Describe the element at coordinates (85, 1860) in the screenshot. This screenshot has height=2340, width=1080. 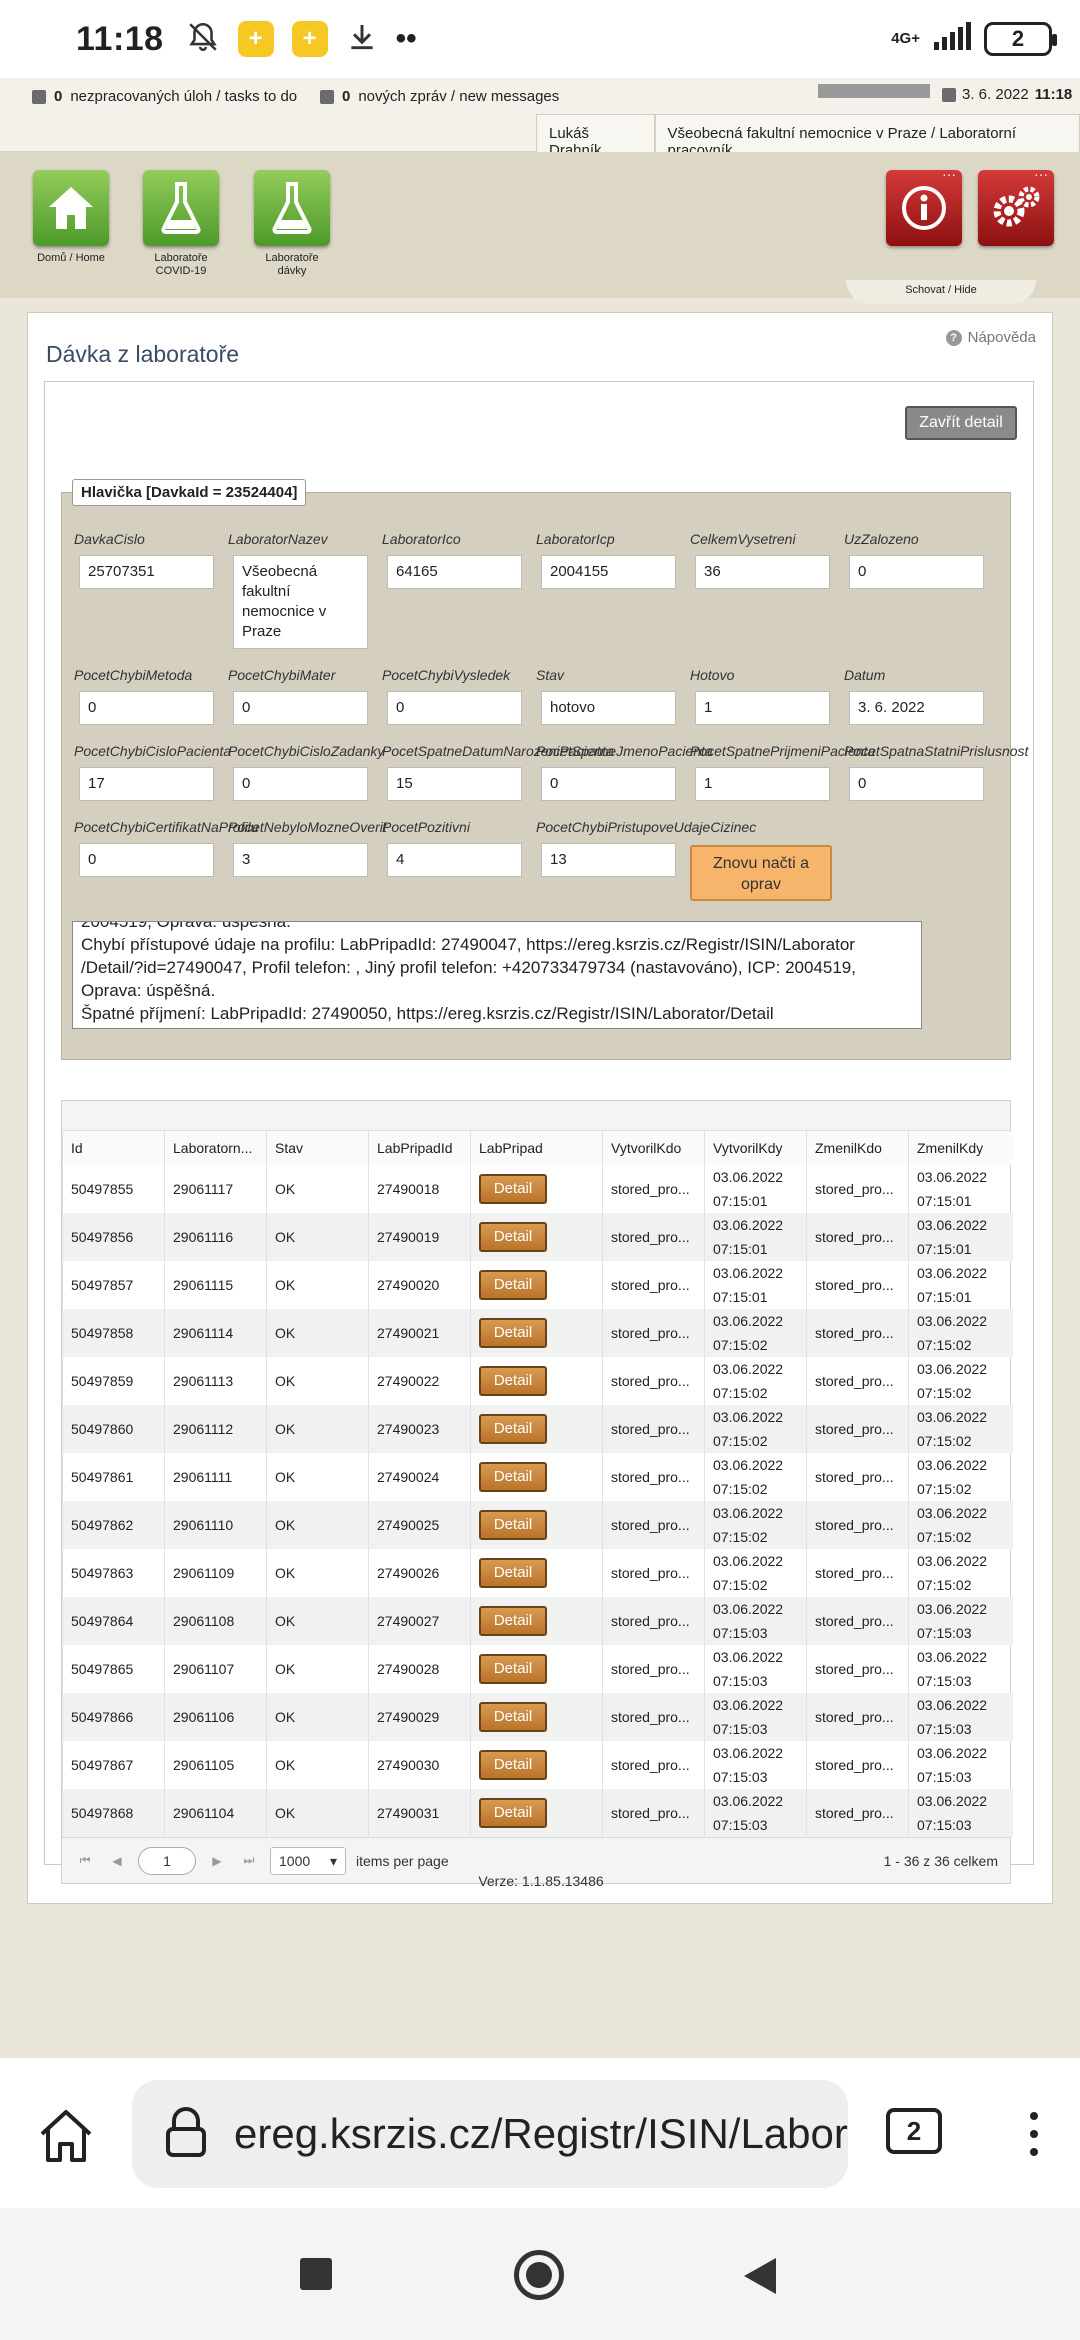
I see `first-page-icon: ⏮` at that location.